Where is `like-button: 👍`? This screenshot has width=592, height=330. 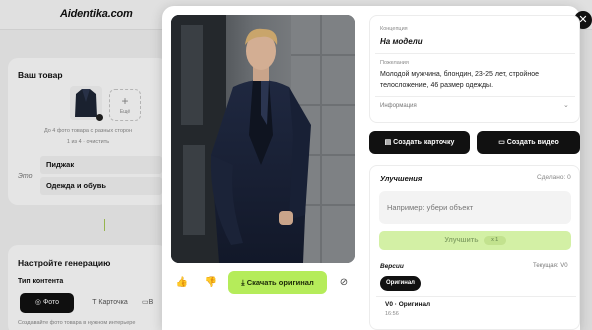
like-button: 👍 is located at coordinates (182, 283).